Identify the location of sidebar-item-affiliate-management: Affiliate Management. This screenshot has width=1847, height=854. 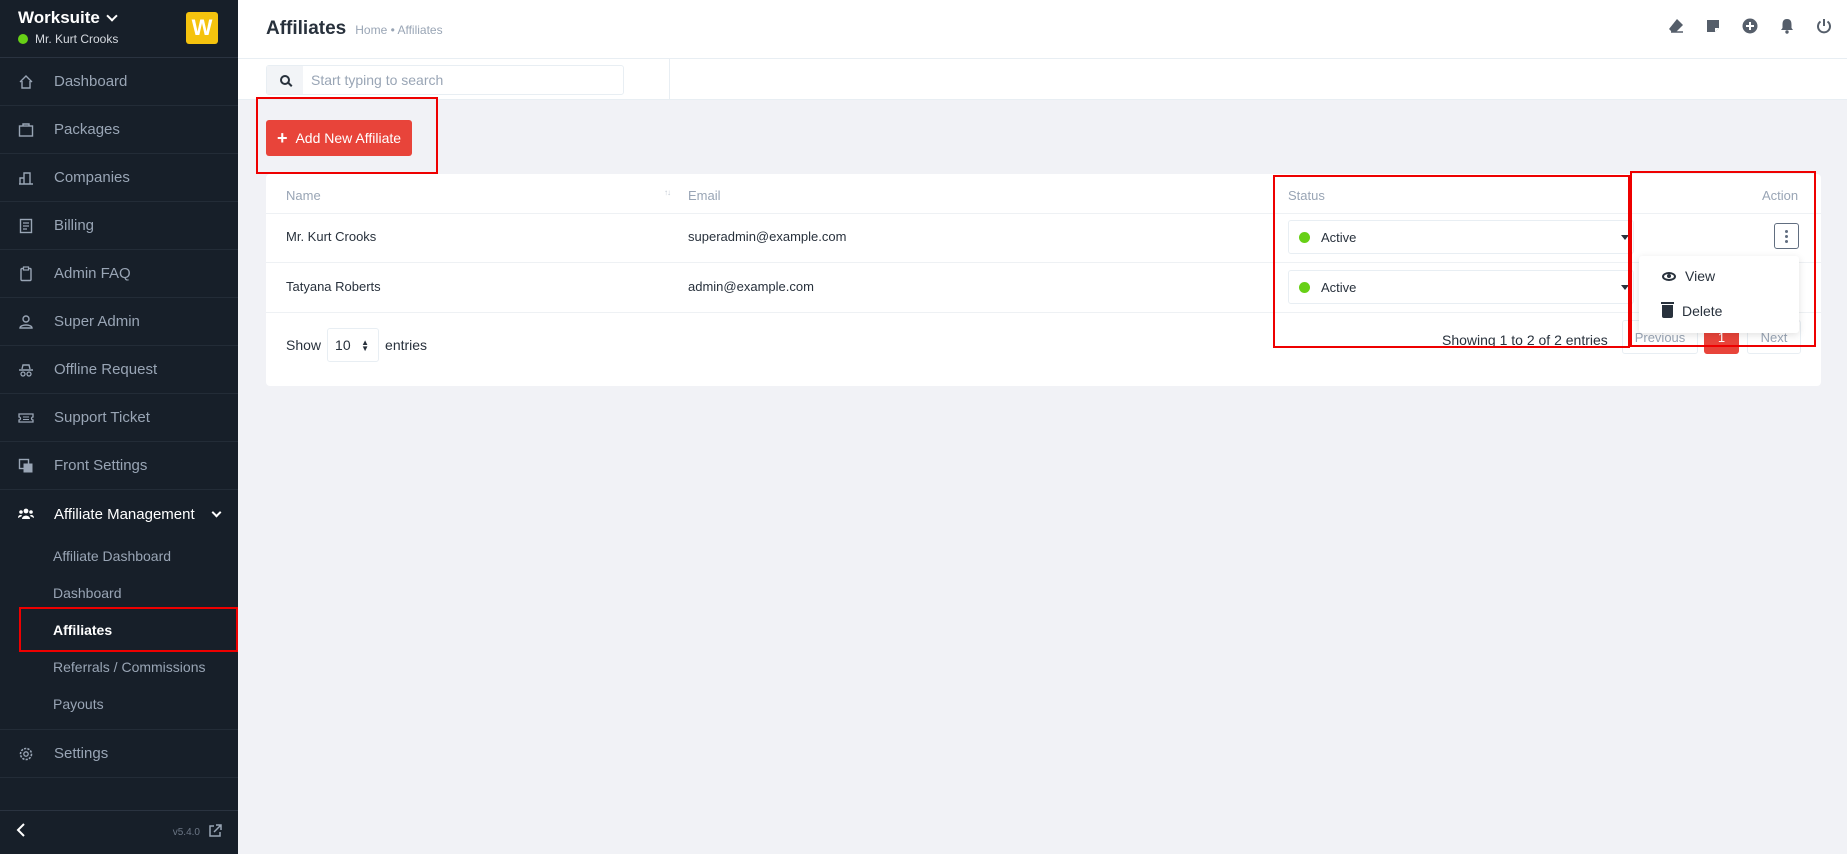
(119, 514).